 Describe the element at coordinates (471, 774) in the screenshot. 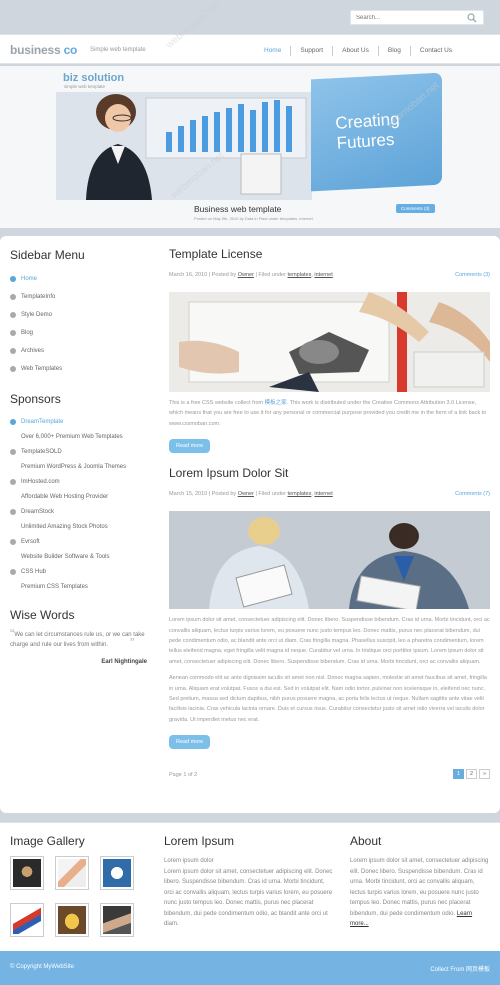

I see `page-2-button: 2` at that location.